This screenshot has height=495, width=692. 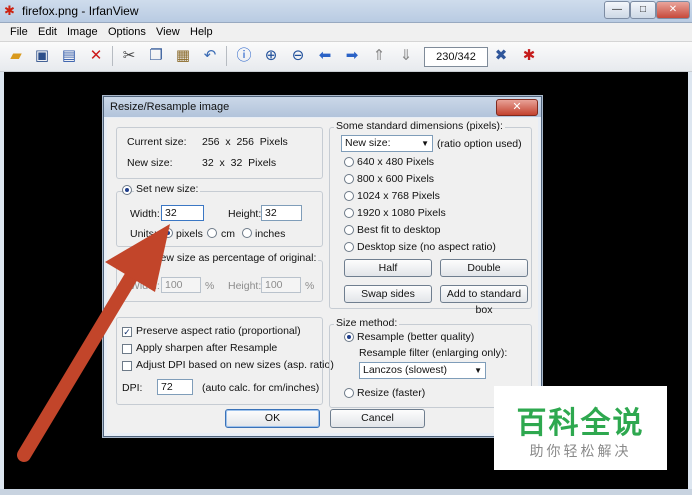 What do you see at coordinates (517, 107) in the screenshot?
I see `dialog-close-button: ✕` at bounding box center [517, 107].